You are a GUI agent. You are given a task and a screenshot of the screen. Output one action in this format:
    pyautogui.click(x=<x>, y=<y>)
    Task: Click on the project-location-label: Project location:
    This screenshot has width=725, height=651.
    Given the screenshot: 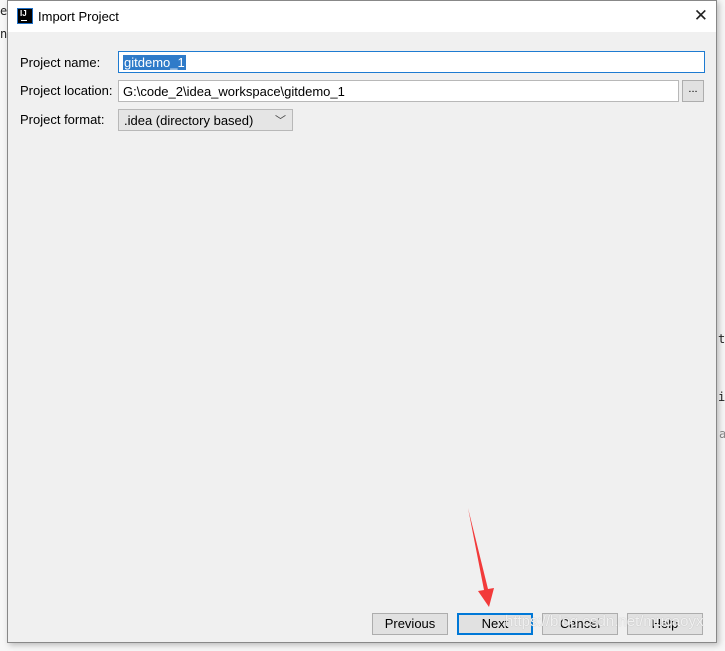 What is the action you would take?
    pyautogui.click(x=66, y=90)
    